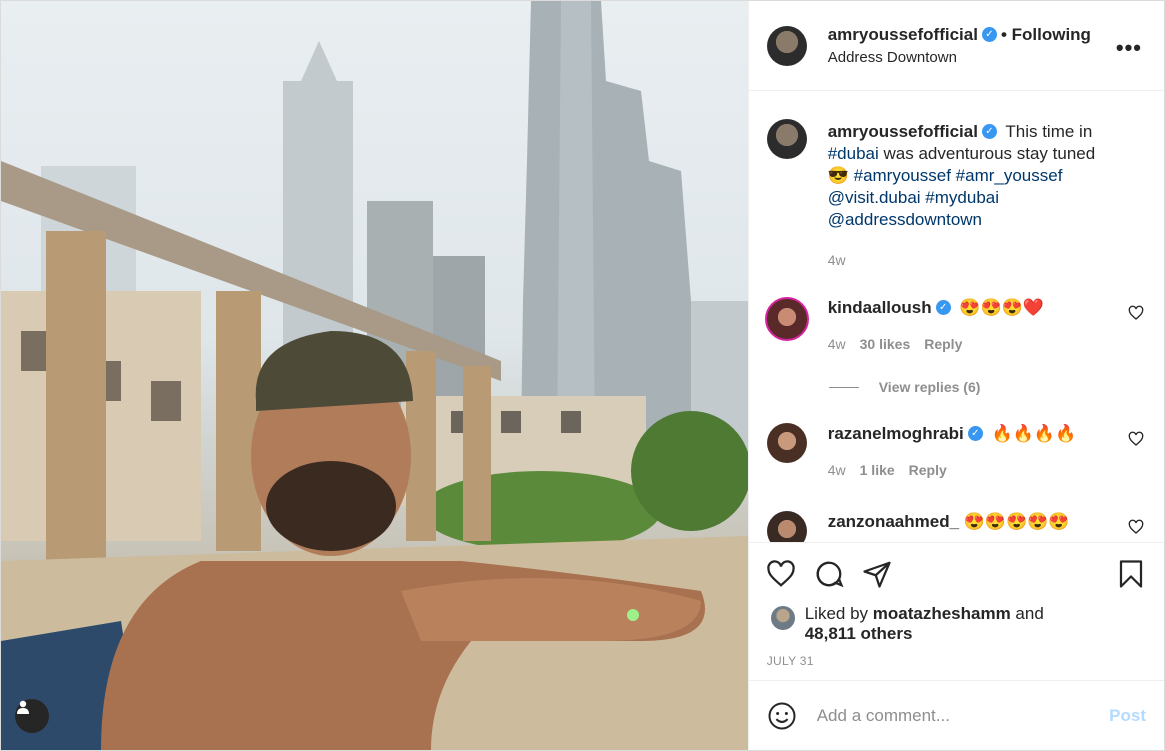 The width and height of the screenshot is (1165, 751). Describe the element at coordinates (23, 707) in the screenshot. I see `user-tag-icon` at that location.